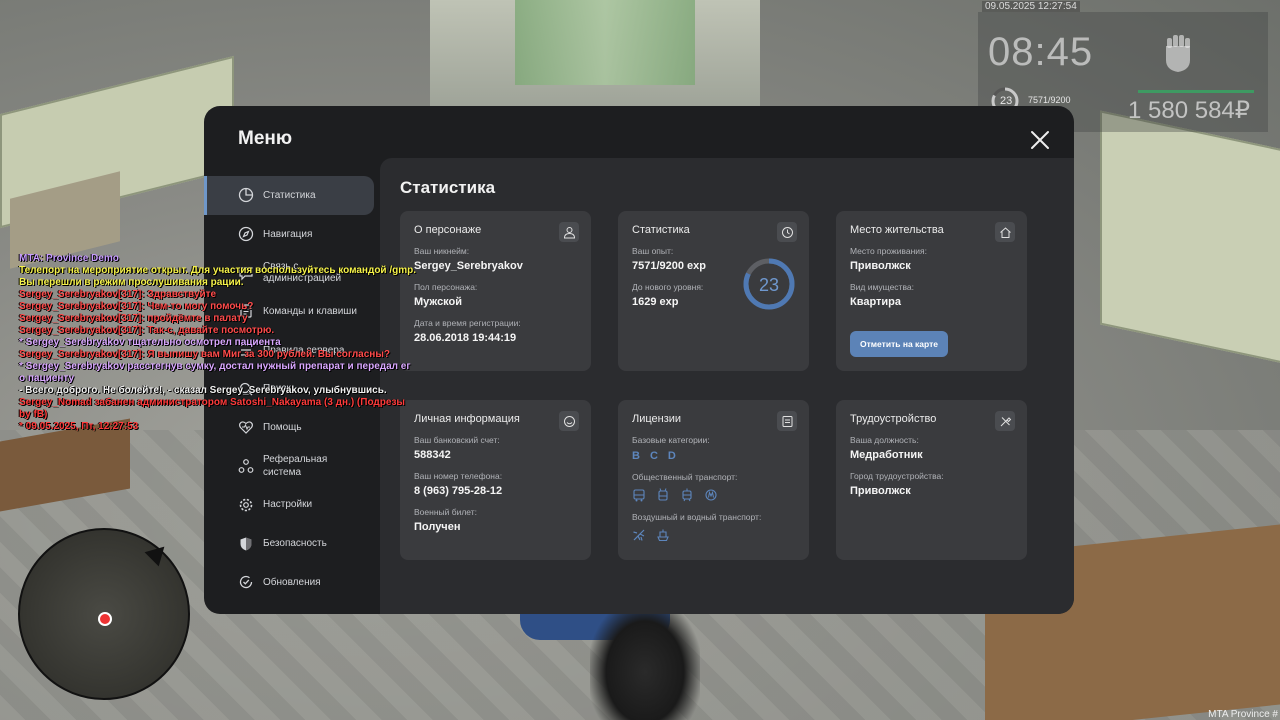 The width and height of the screenshot is (1280, 720). What do you see at coordinates (467, 323) in the screenshot?
I see `field-label: Дата и время регистрации:` at bounding box center [467, 323].